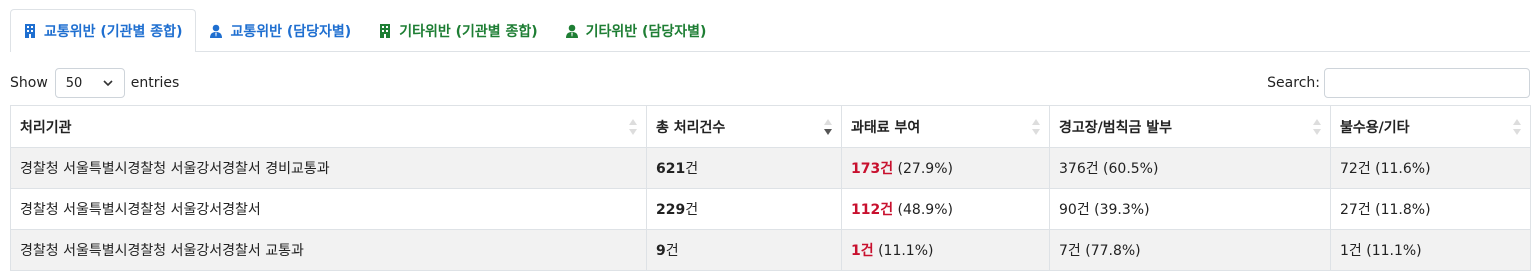 Image resolution: width=1538 pixels, height=278 pixels. I want to click on cell-agency: 경찰청 서울특별시경찰청 서울강서경찰서 교통과, so click(328, 250).